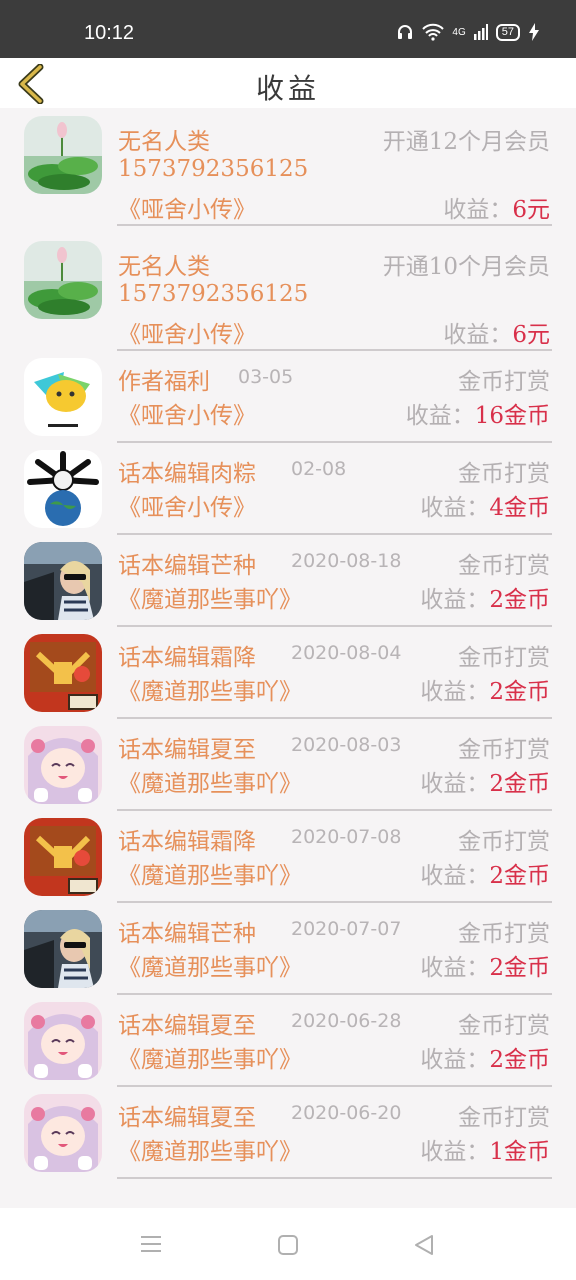 The height and width of the screenshot is (1280, 576). Describe the element at coordinates (288, 29) in the screenshot. I see `status-bar: 10:12 4G 57` at that location.